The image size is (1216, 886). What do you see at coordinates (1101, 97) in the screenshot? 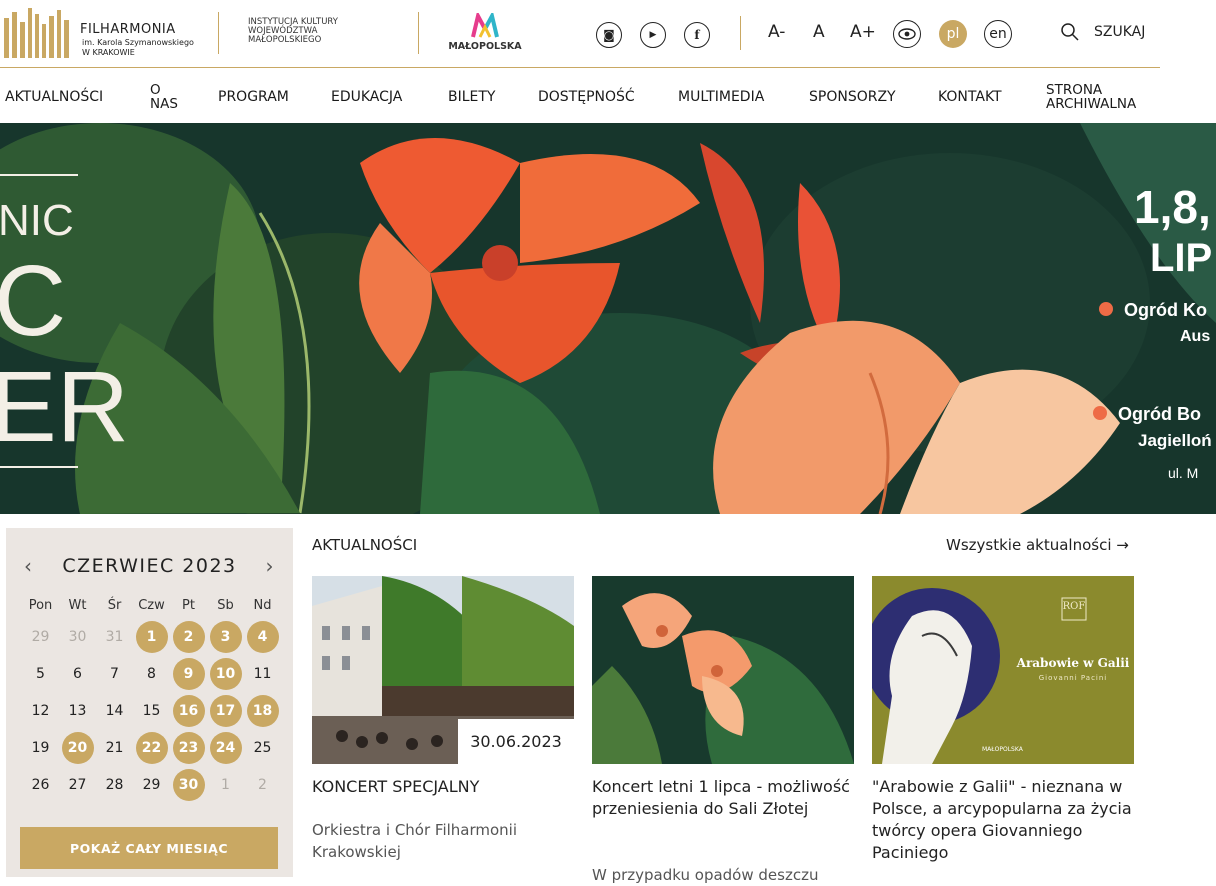
I see `nav-strona-archiwalna: STRONA ARCHIWALNA` at bounding box center [1101, 97].